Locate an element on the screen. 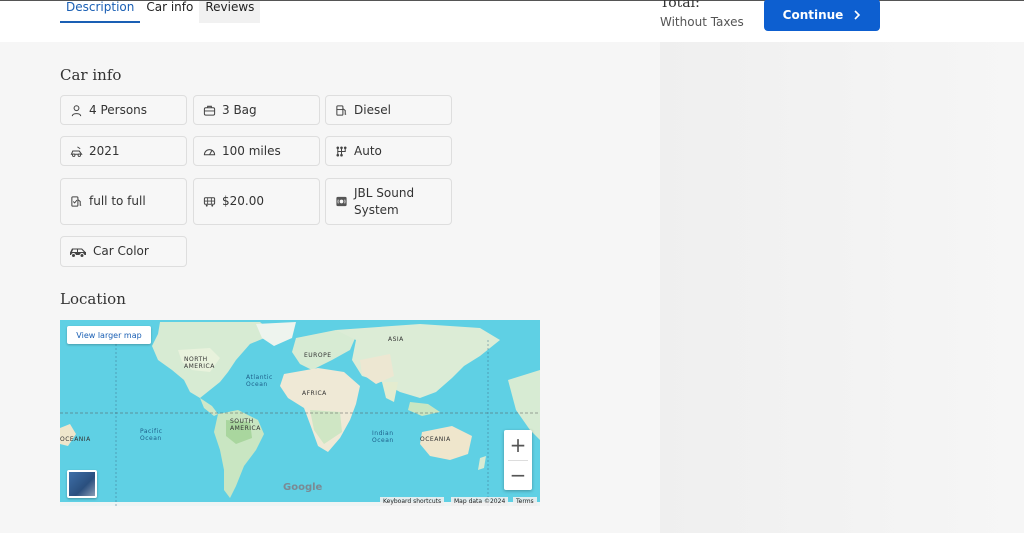 Image resolution: width=1024 pixels, height=533 pixels. feature-year: 2021 is located at coordinates (123, 151).